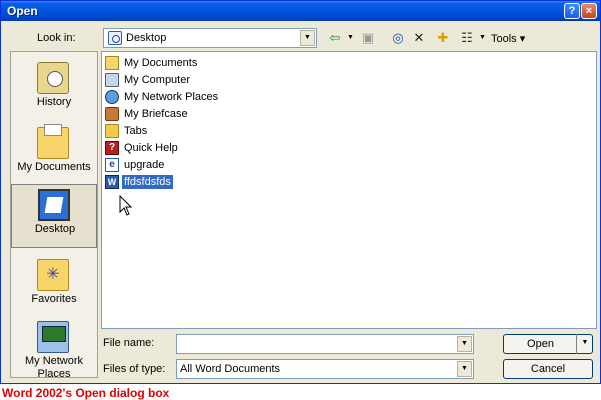 This screenshot has height=400, width=601. I want to click on file-name: ffdsfdsfds, so click(147, 182).